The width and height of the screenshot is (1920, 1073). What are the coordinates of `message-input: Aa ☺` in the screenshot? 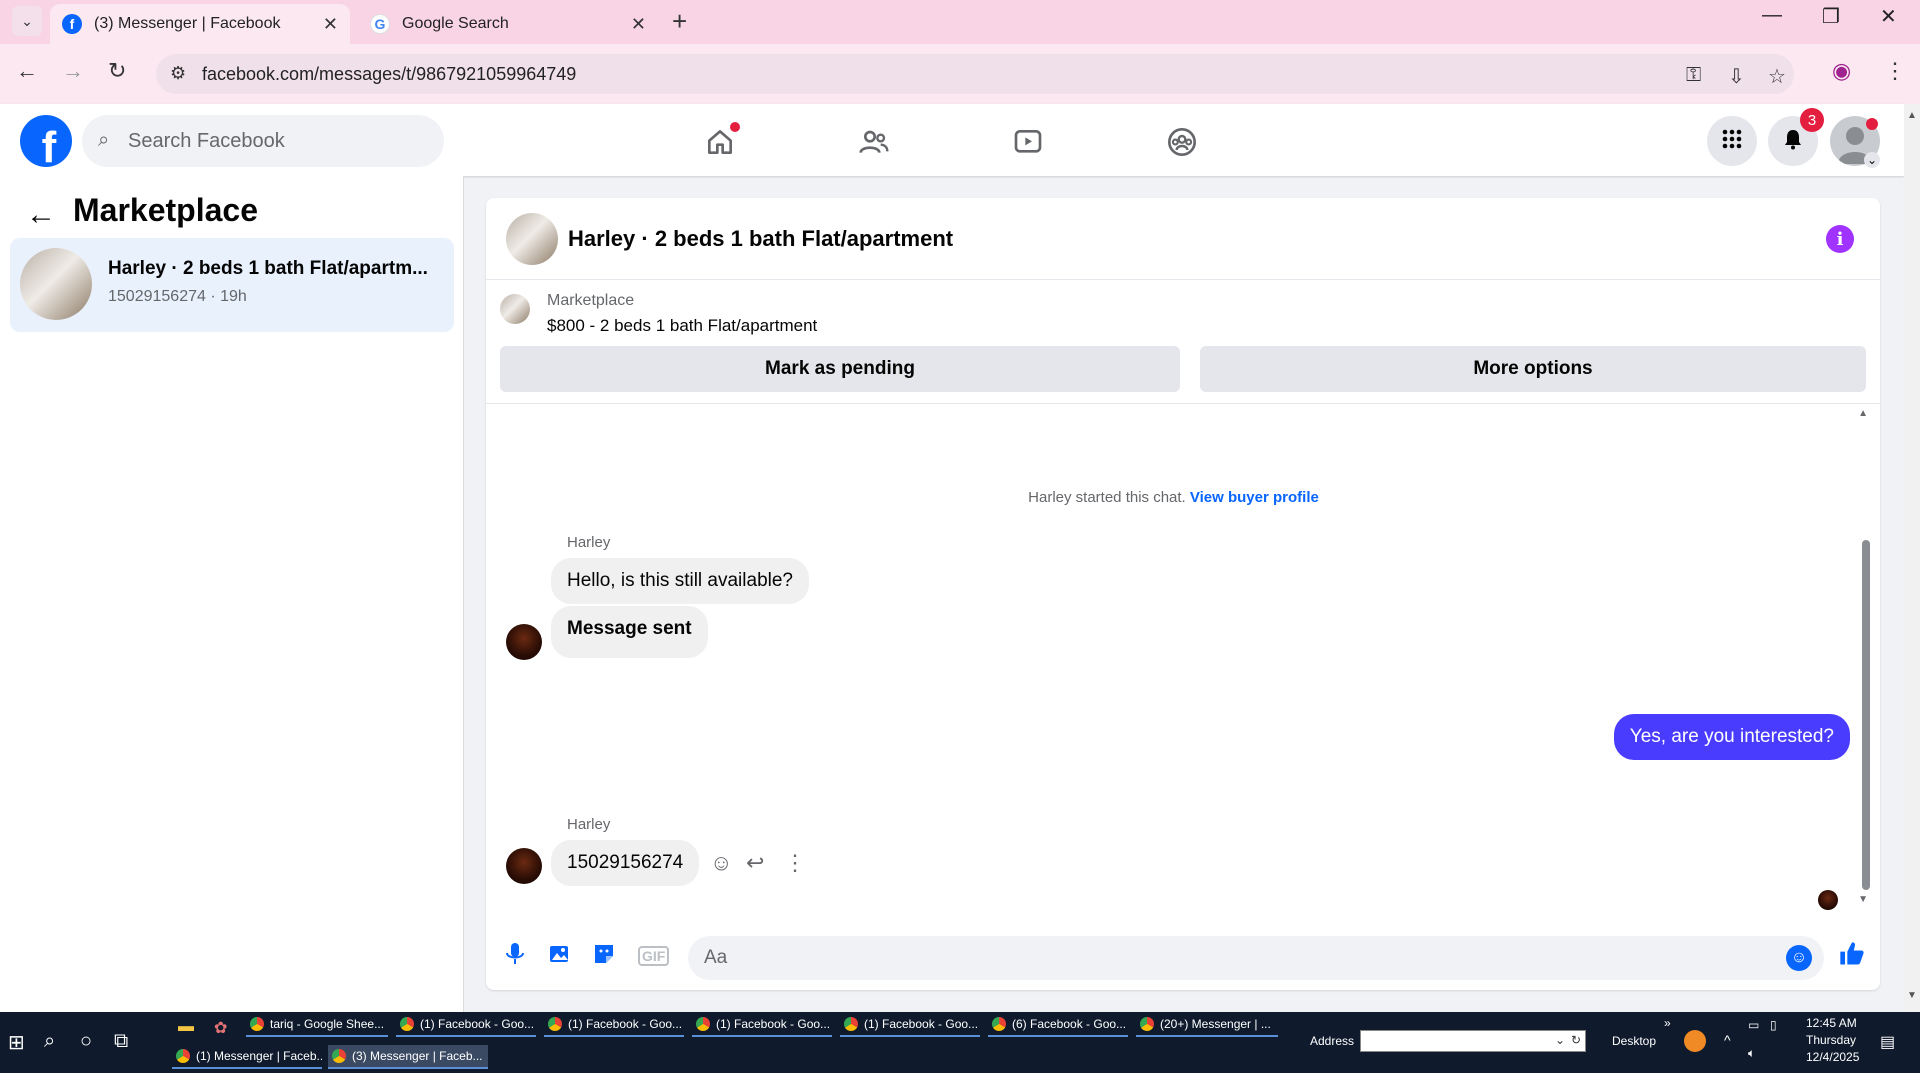 It's located at (1256, 958).